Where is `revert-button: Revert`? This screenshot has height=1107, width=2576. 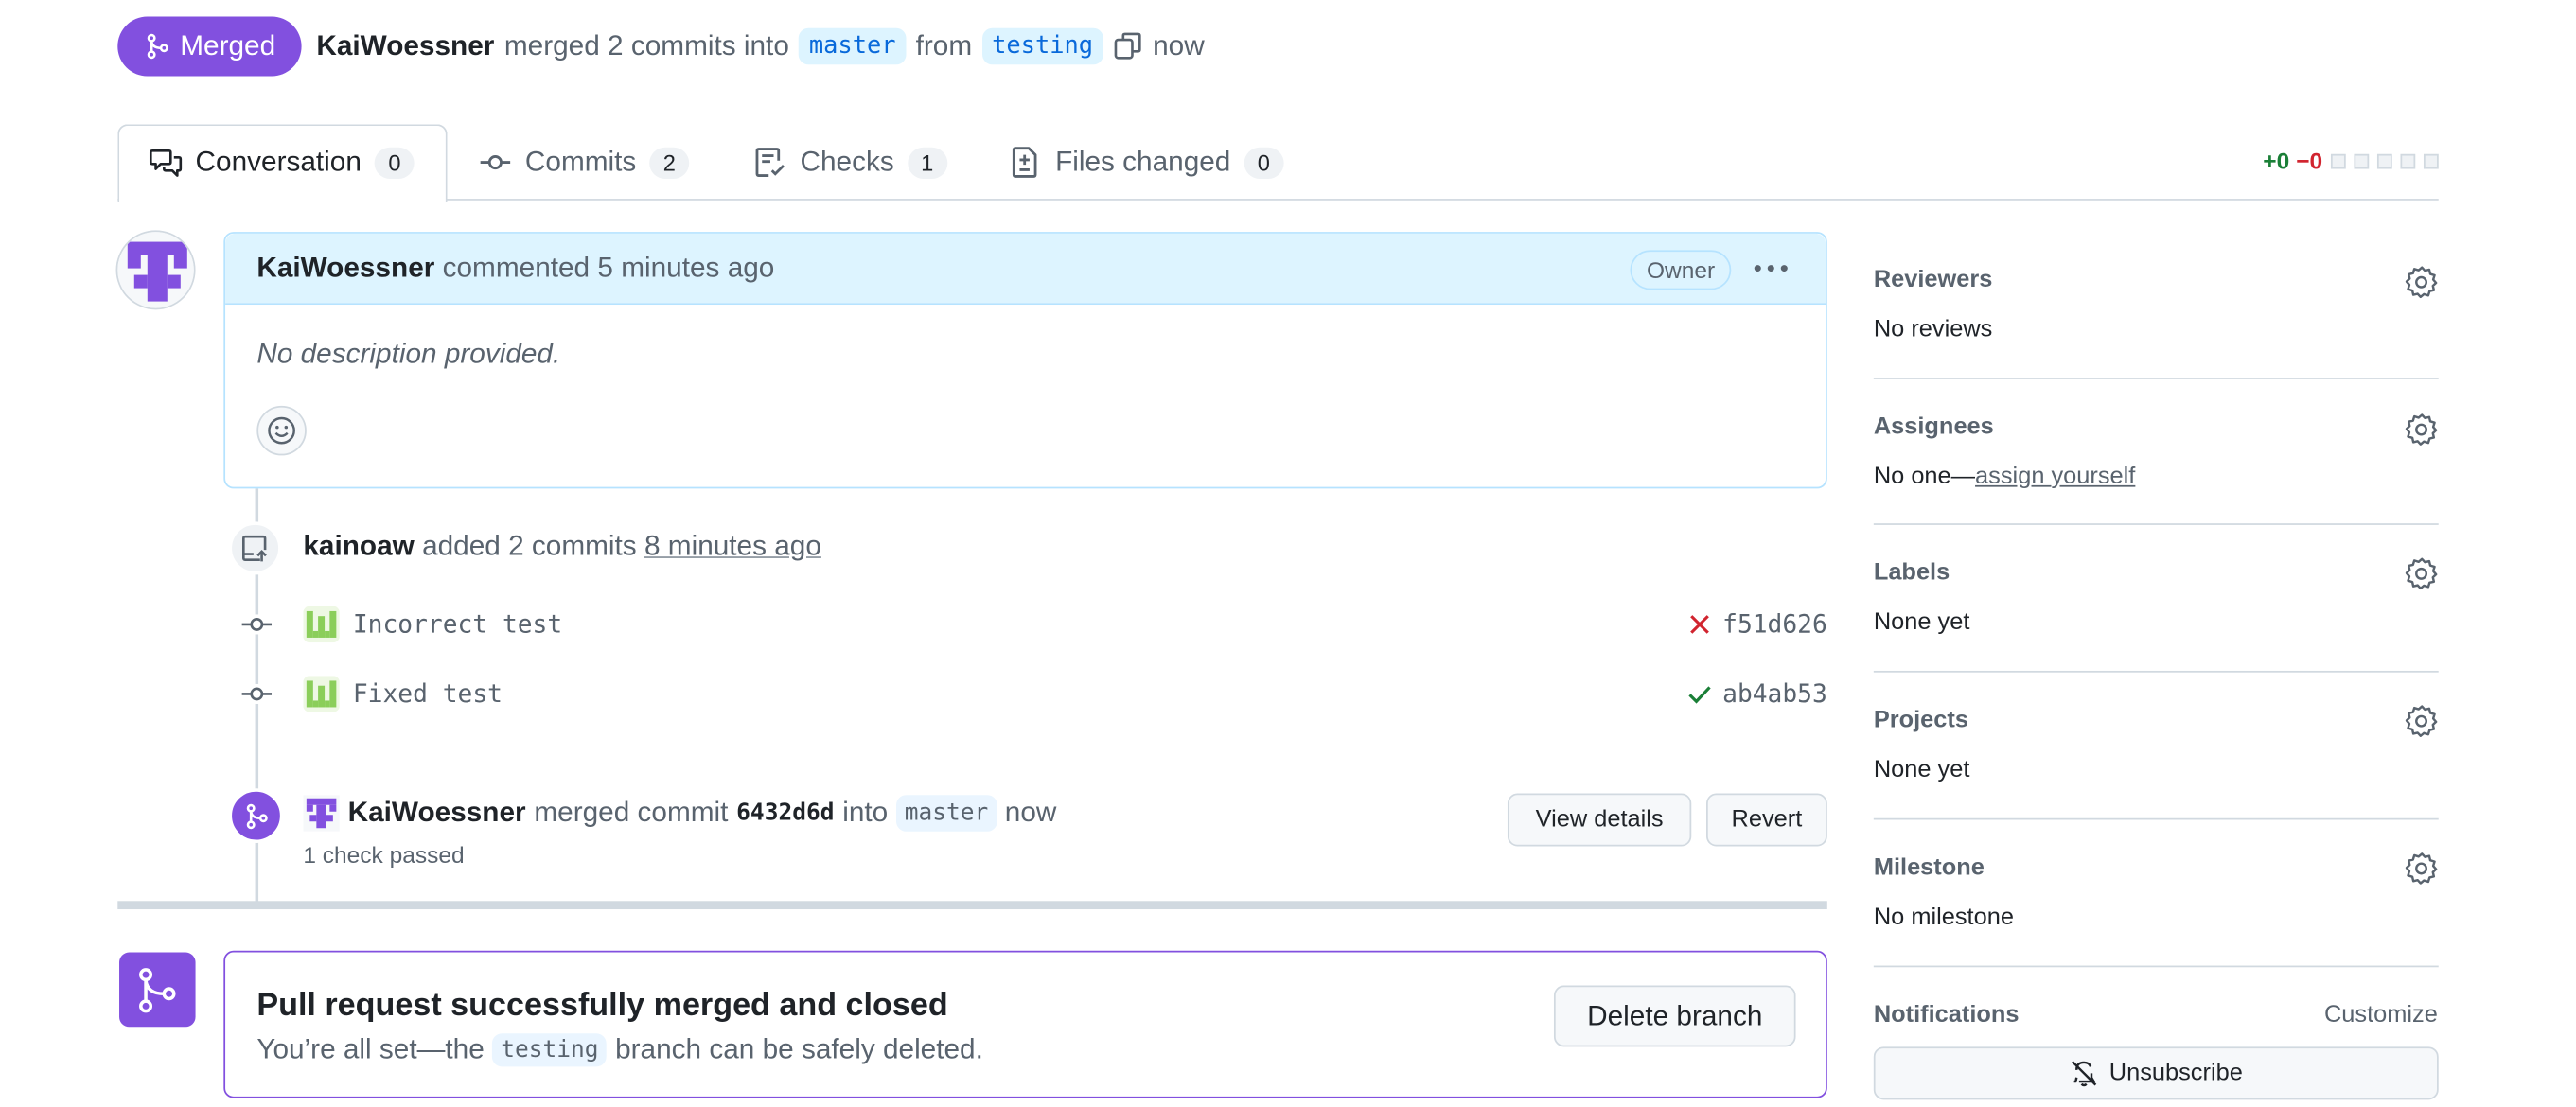 revert-button: Revert is located at coordinates (1766, 820).